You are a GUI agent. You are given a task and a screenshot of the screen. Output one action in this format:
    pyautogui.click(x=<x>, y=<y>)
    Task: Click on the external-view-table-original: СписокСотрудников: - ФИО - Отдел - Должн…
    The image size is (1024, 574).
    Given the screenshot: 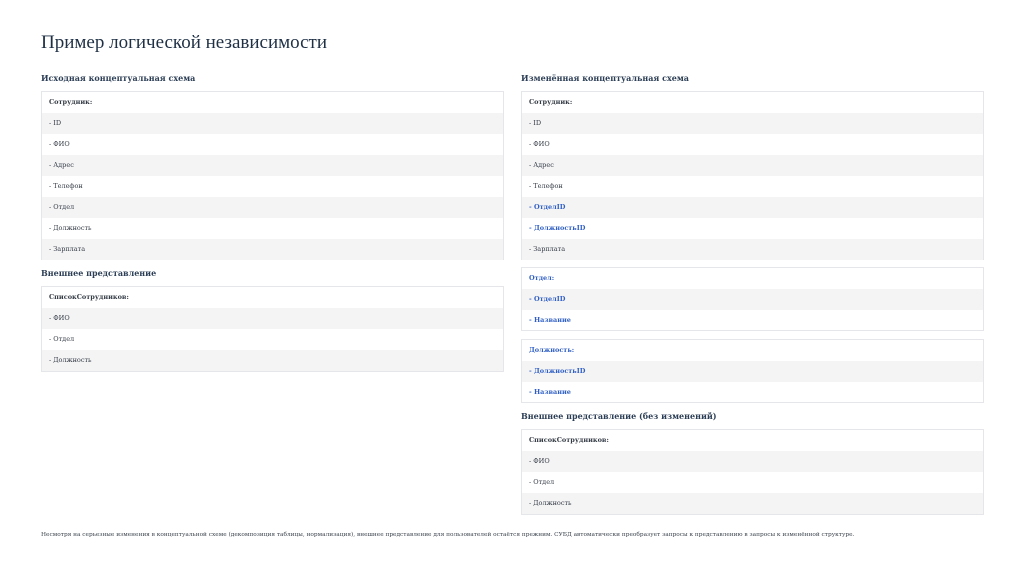 What is the action you would take?
    pyautogui.click(x=272, y=329)
    